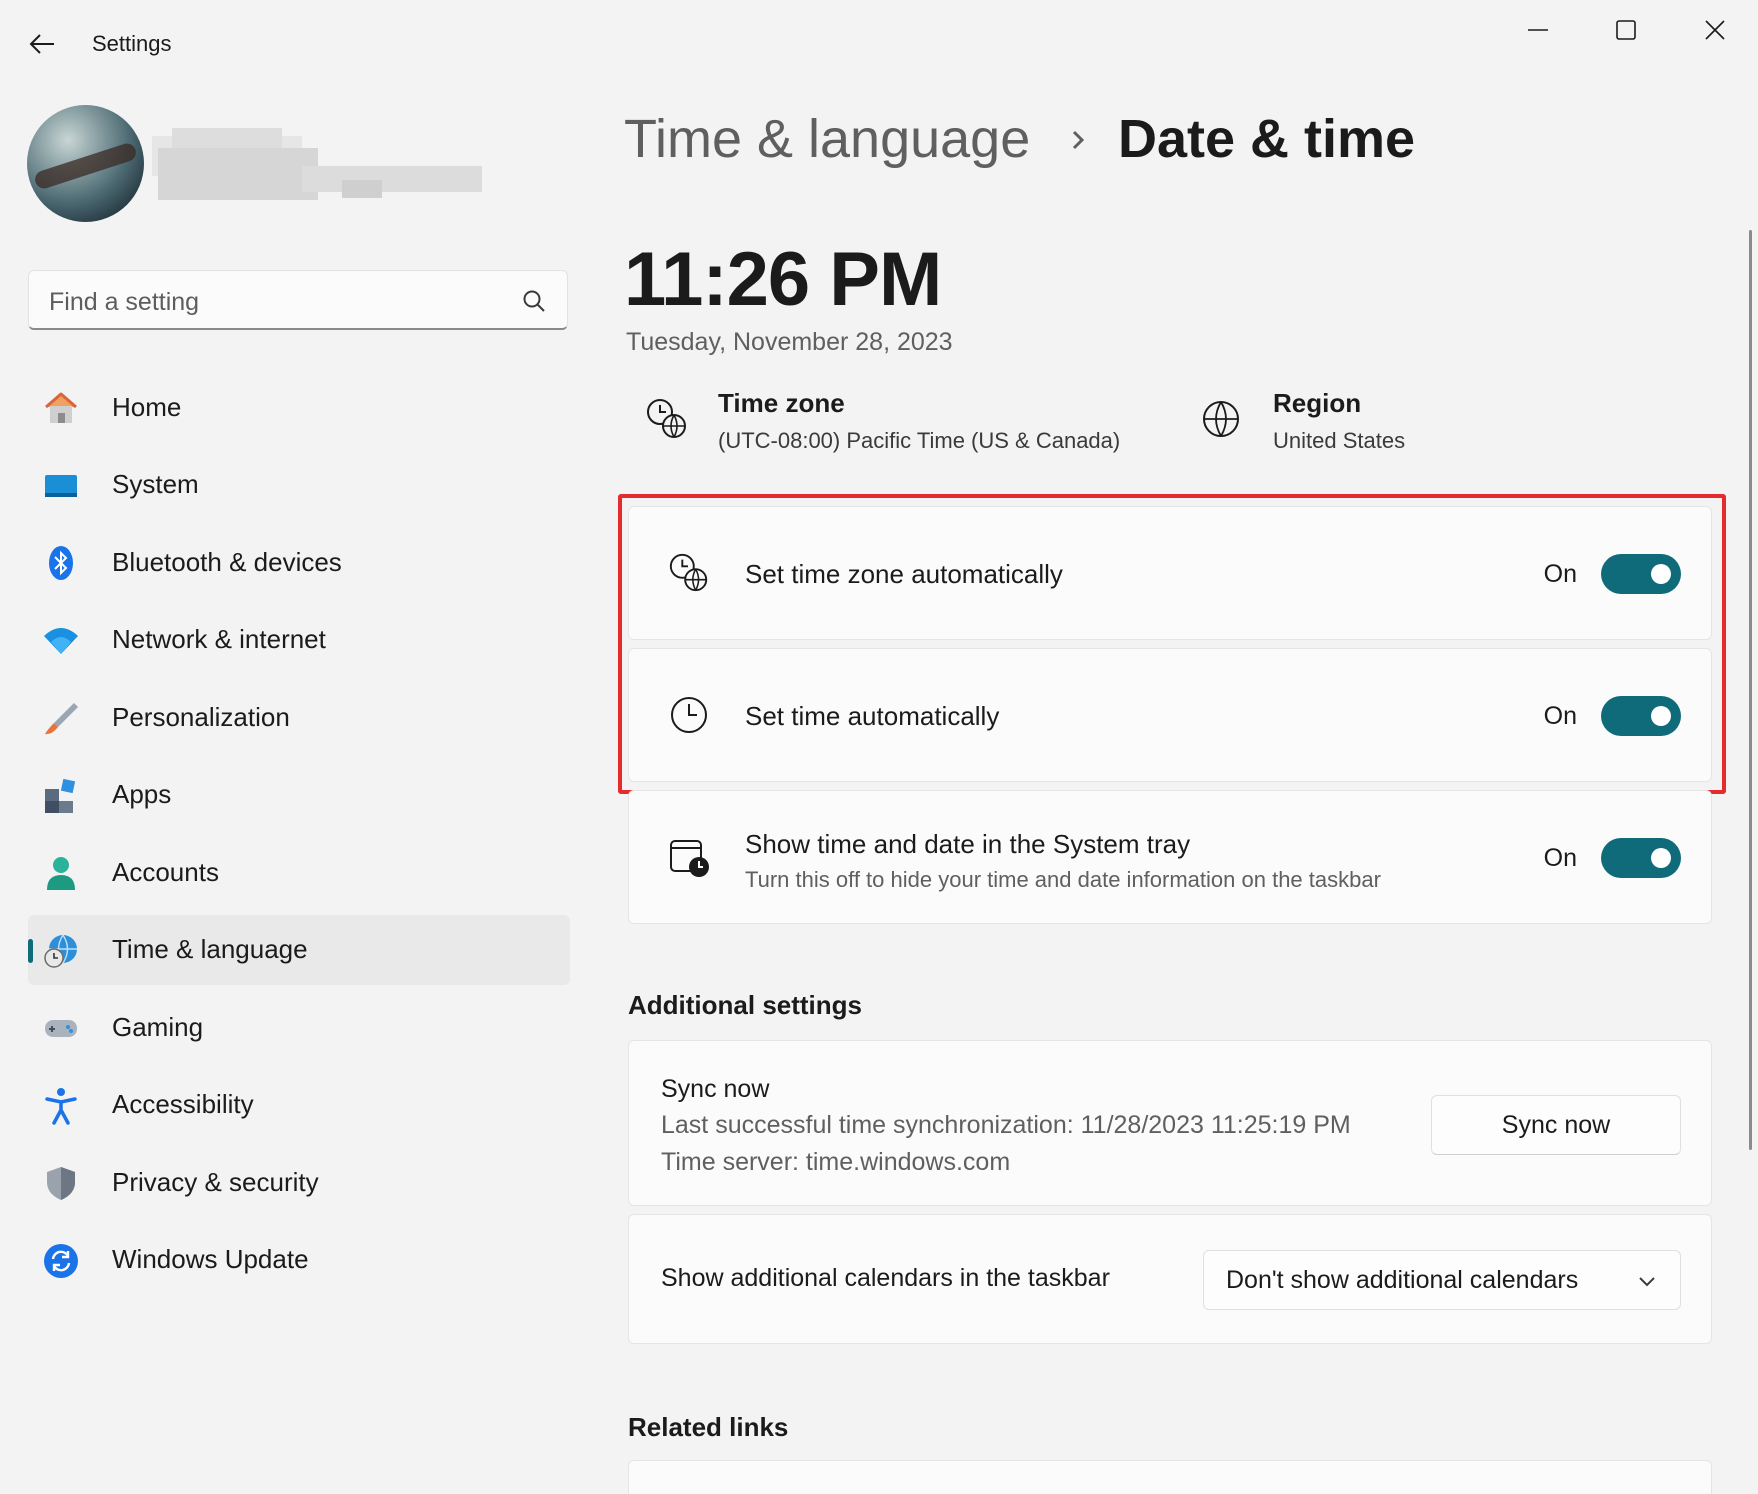 This screenshot has width=1758, height=1494. Describe the element at coordinates (1641, 858) in the screenshot. I see `show-tray-toggle` at that location.